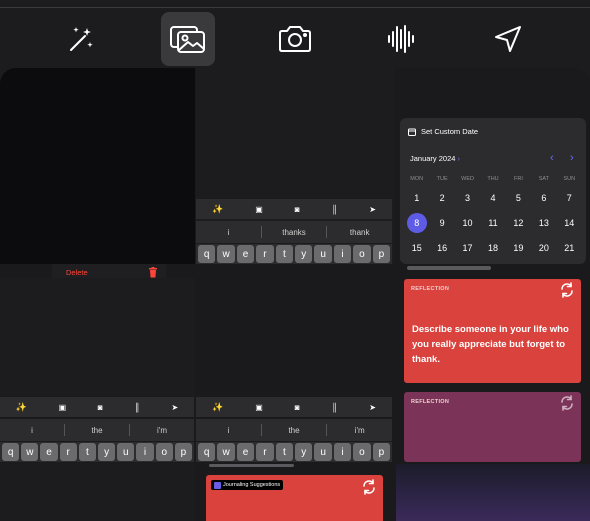  Describe the element at coordinates (153, 272) in the screenshot. I see `trash-icon` at that location.